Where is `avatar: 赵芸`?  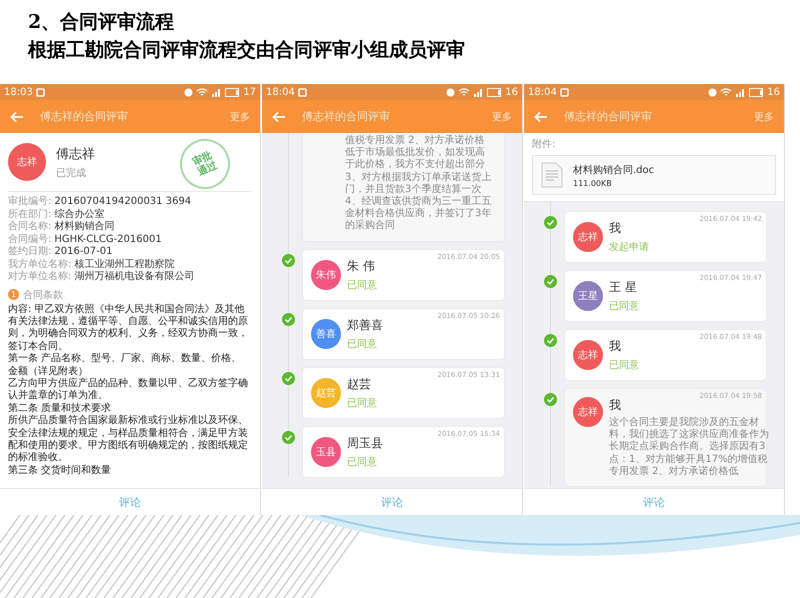
avatar: 赵芸 is located at coordinates (326, 393).